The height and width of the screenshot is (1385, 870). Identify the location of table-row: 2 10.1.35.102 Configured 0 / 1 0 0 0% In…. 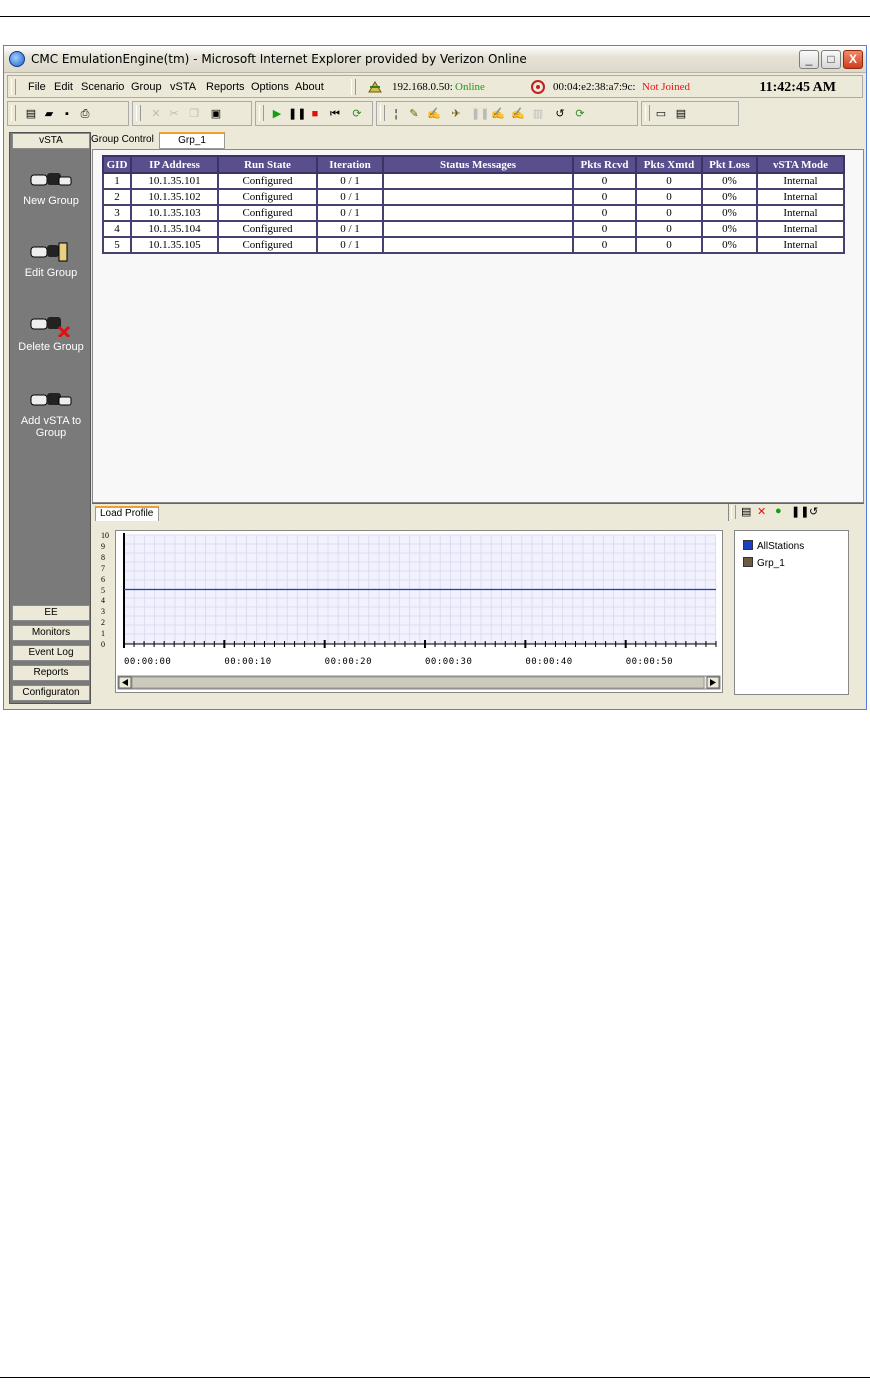
(473, 197).